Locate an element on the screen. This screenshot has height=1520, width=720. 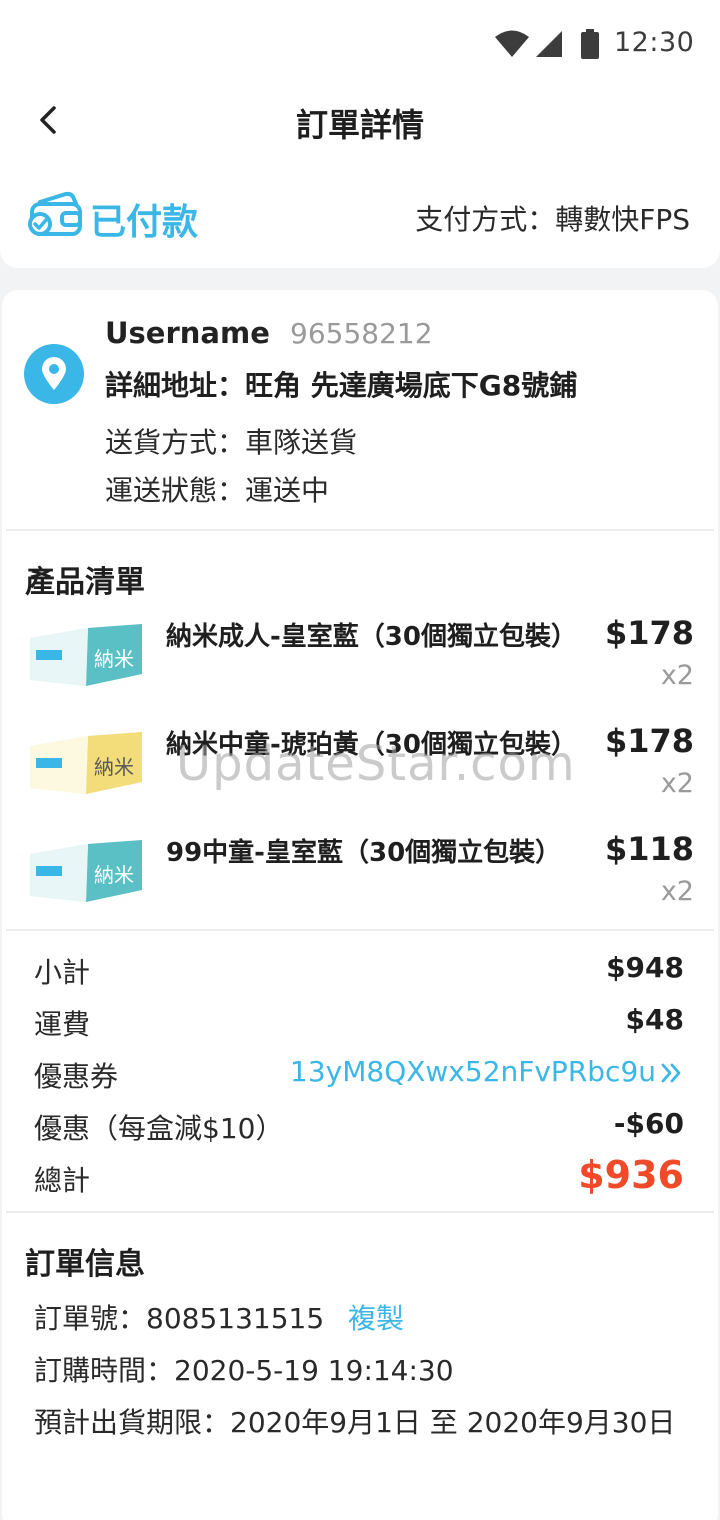
discount-value: -$60 is located at coordinates (648, 1123).